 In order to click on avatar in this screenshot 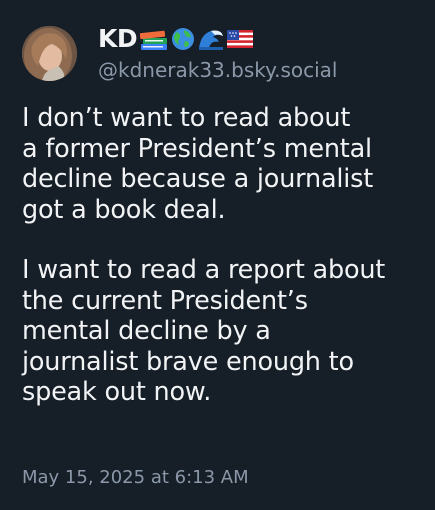, I will do `click(49, 53)`.